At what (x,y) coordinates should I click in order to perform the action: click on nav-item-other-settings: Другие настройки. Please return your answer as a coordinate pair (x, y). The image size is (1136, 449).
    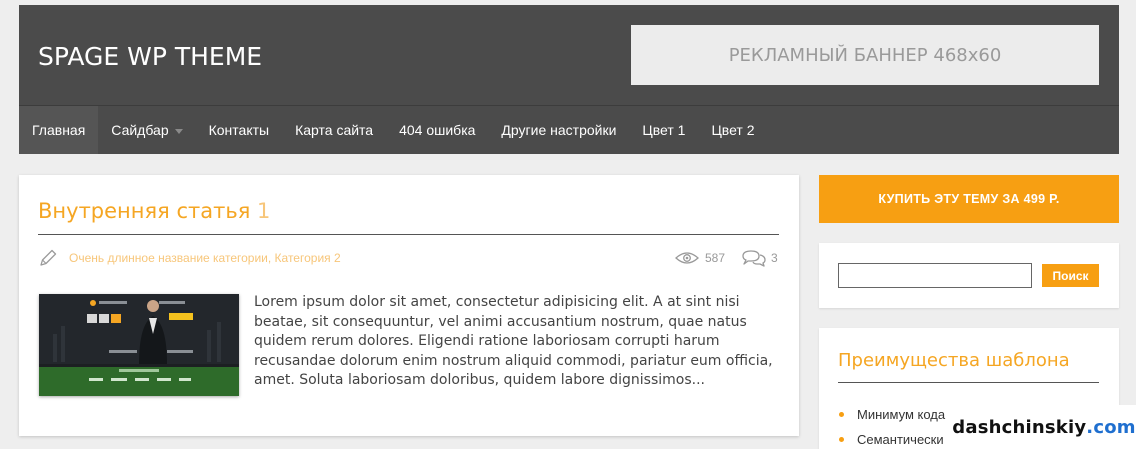
    Looking at the image, I should click on (558, 130).